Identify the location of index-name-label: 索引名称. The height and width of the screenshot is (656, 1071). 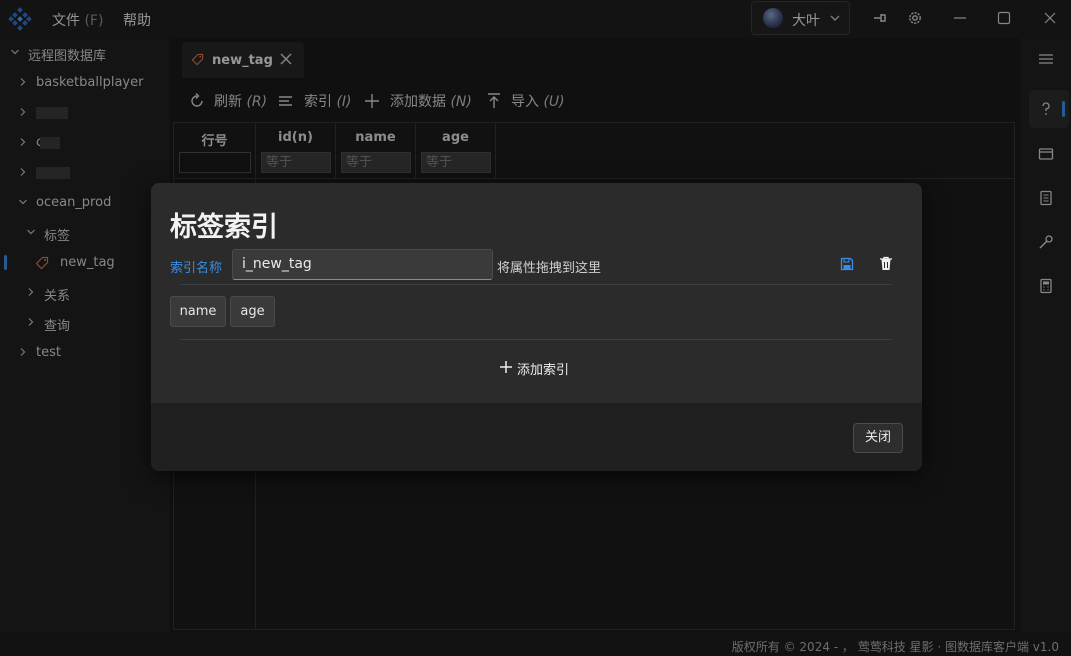
(196, 268).